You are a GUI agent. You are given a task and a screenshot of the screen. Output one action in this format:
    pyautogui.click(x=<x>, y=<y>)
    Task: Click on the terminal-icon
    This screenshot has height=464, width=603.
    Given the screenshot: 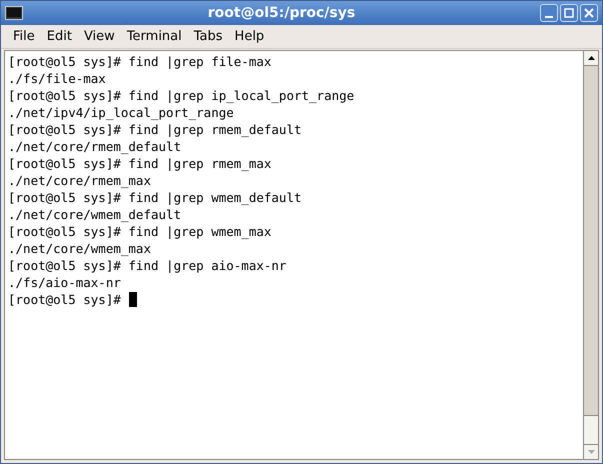 What is the action you would take?
    pyautogui.click(x=14, y=13)
    